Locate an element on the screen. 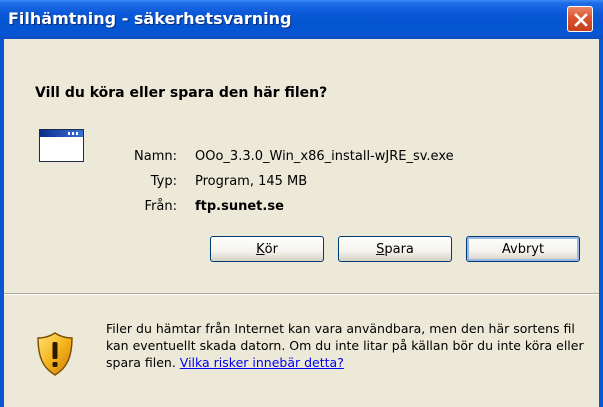 The image size is (603, 407). risks-link: Vilka risker innebär detta? is located at coordinates (262, 362).